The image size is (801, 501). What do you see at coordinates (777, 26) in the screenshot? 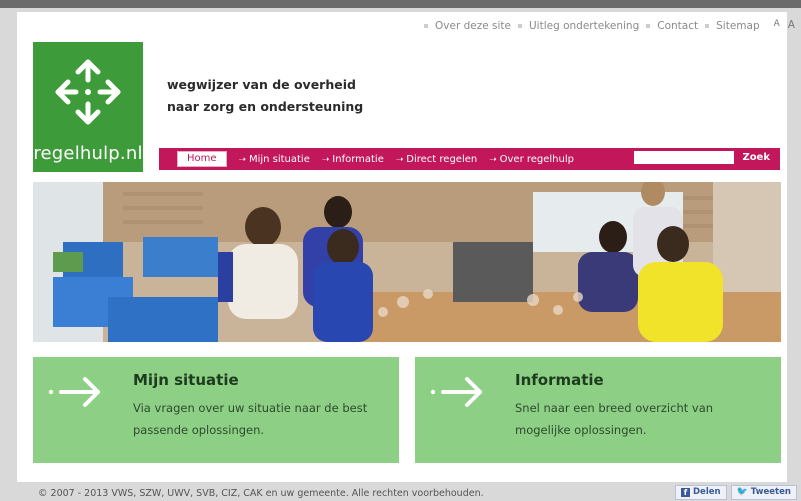
I see `font-size-small-button: A` at bounding box center [777, 26].